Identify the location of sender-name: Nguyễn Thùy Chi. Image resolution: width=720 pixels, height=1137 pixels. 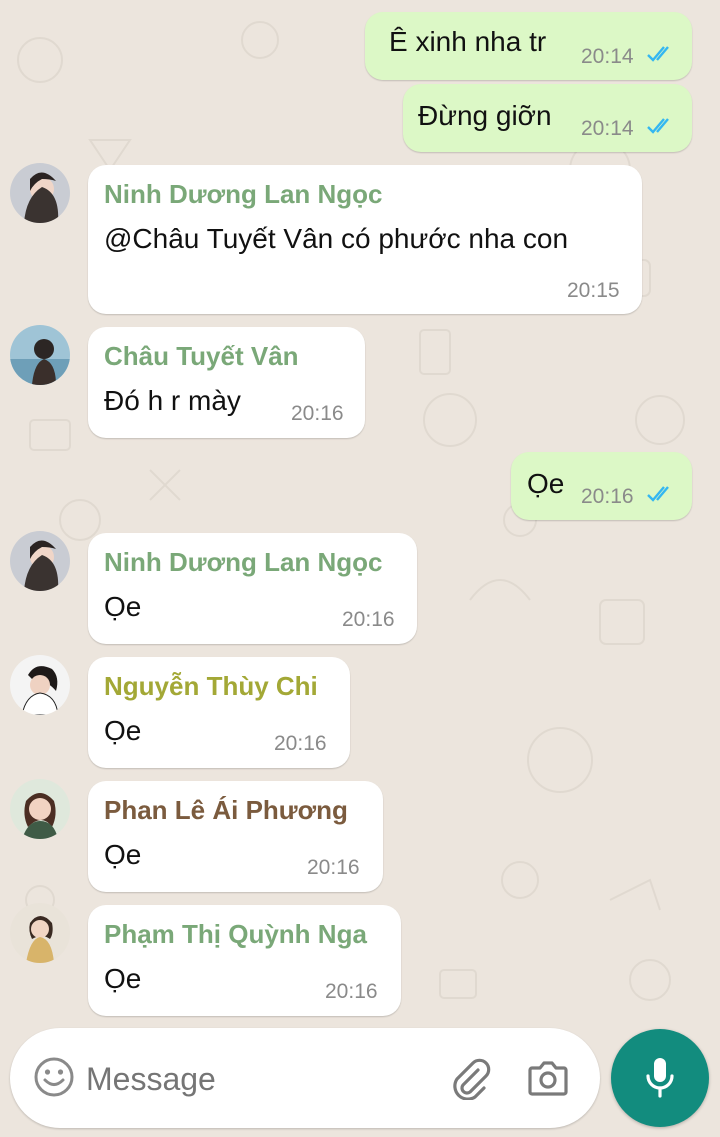
(211, 686).